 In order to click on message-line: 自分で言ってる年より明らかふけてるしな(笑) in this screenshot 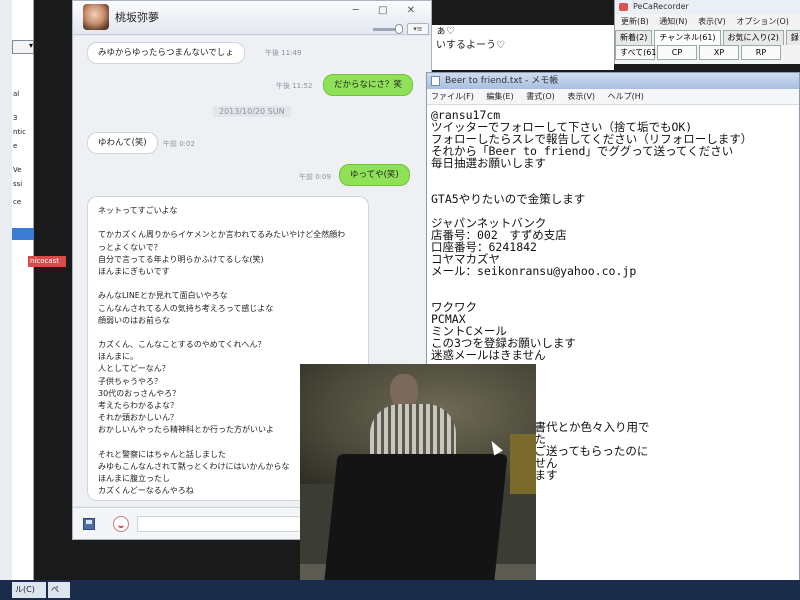, I will do `click(181, 259)`.